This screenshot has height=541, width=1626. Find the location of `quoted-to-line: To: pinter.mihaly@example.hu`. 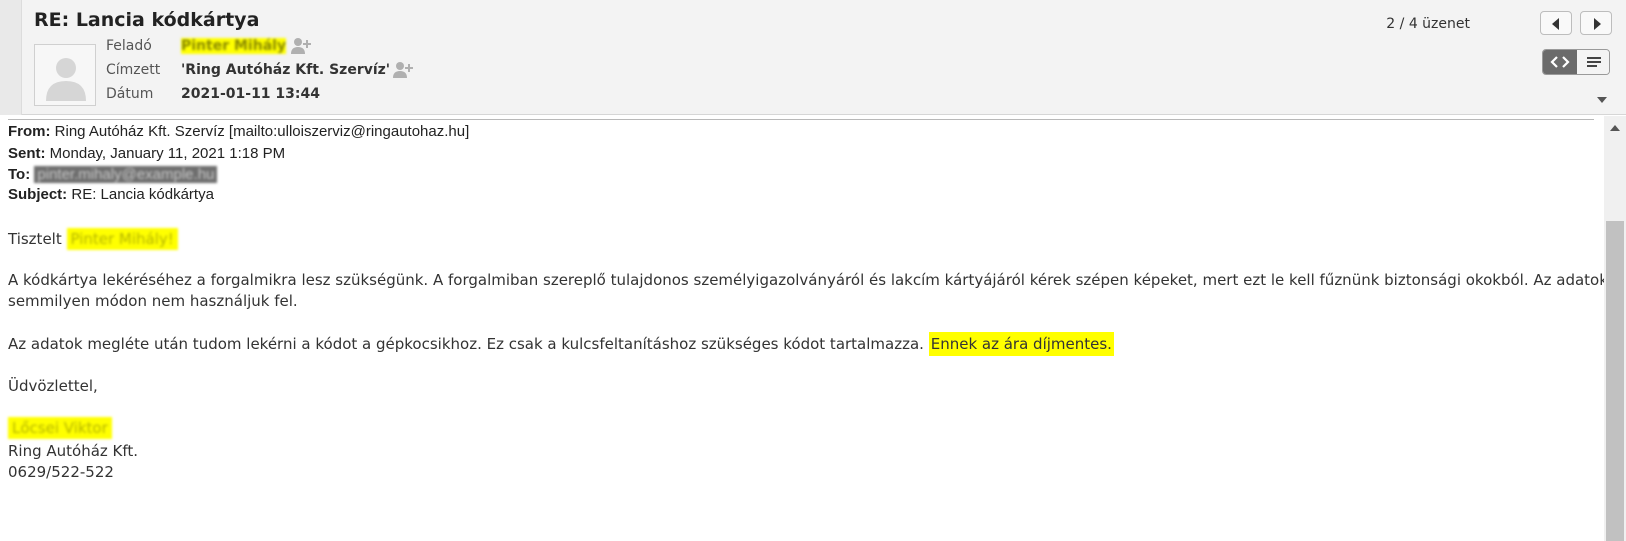

quoted-to-line: To: pinter.mihaly@example.hu is located at coordinates (113, 174).